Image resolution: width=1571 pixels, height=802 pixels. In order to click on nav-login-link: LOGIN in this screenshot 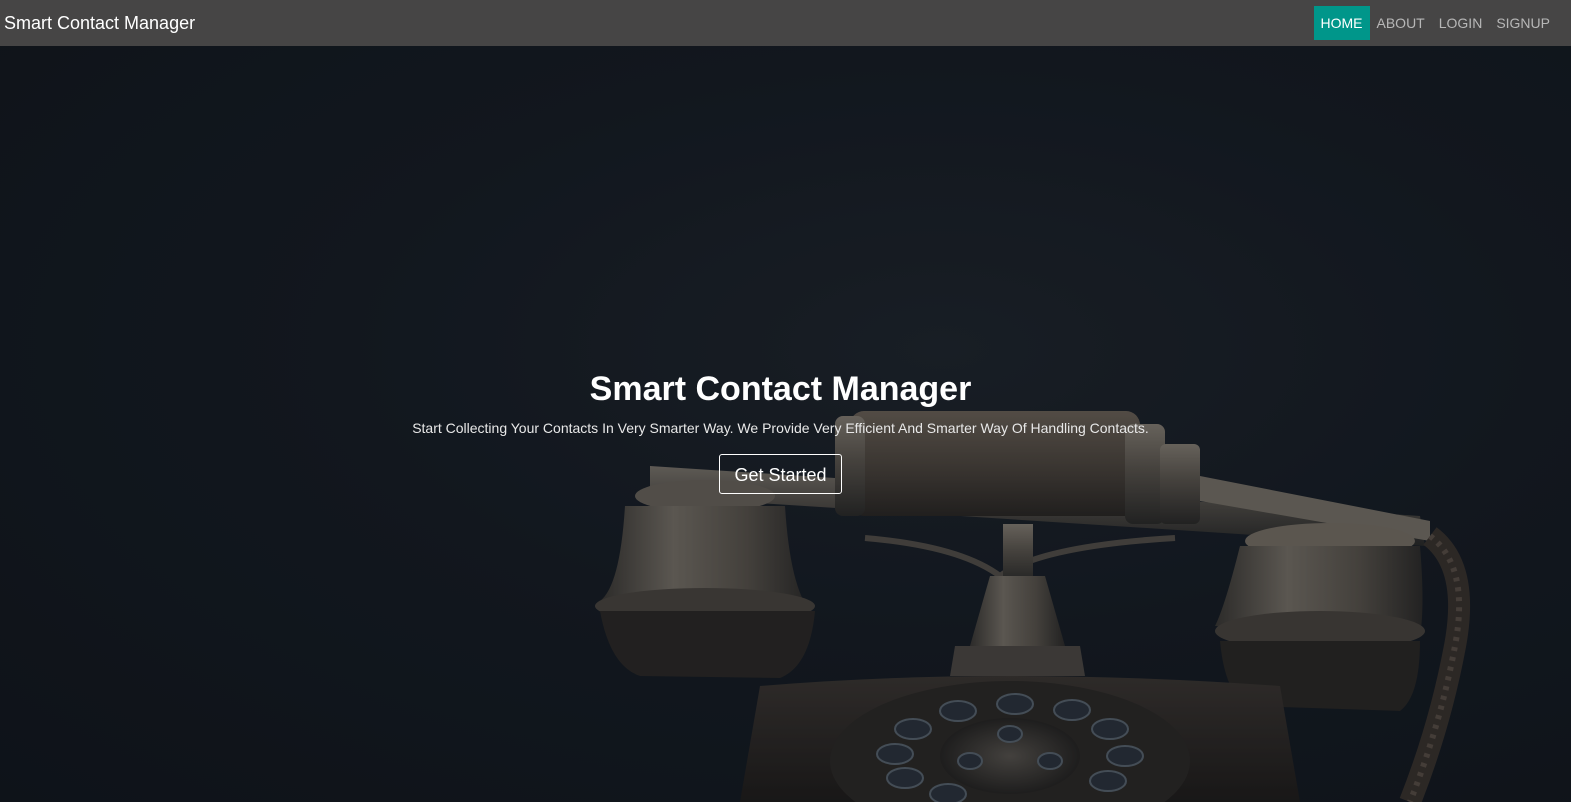, I will do `click(1461, 23)`.